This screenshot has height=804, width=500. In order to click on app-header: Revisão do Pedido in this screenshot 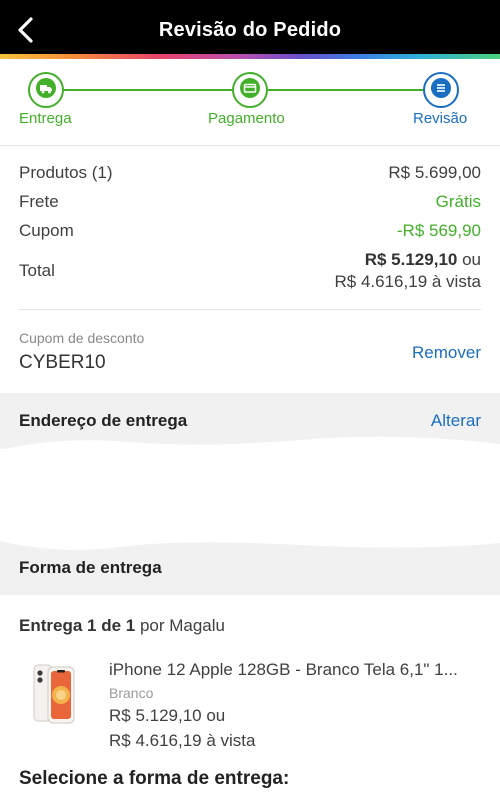, I will do `click(250, 29)`.